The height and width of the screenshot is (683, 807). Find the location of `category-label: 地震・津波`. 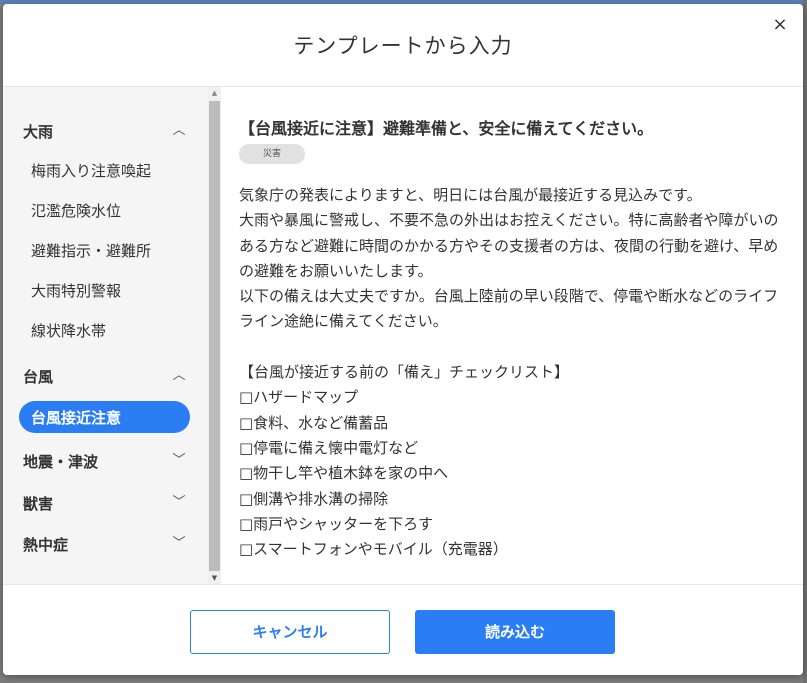

category-label: 地震・津波 is located at coordinates (61, 462).